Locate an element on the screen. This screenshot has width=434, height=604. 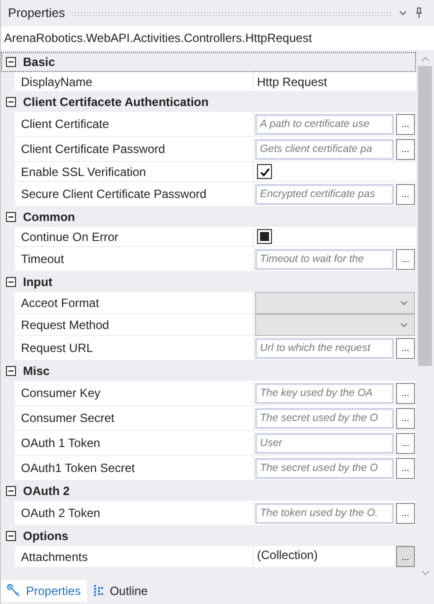
wrench-icon is located at coordinates (14, 591).